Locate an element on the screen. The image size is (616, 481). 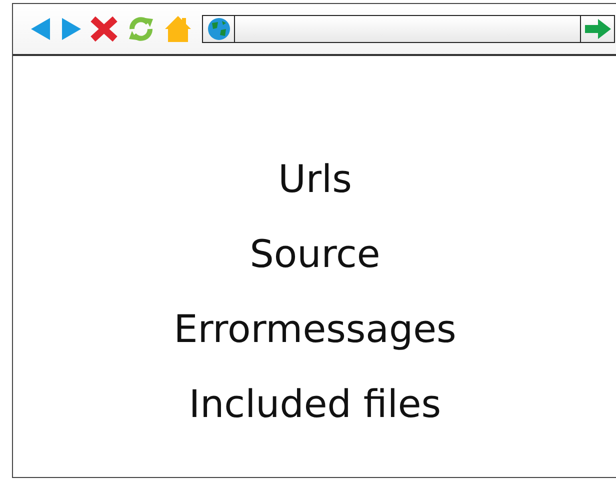
menu-text: Source is located at coordinates (315, 254).